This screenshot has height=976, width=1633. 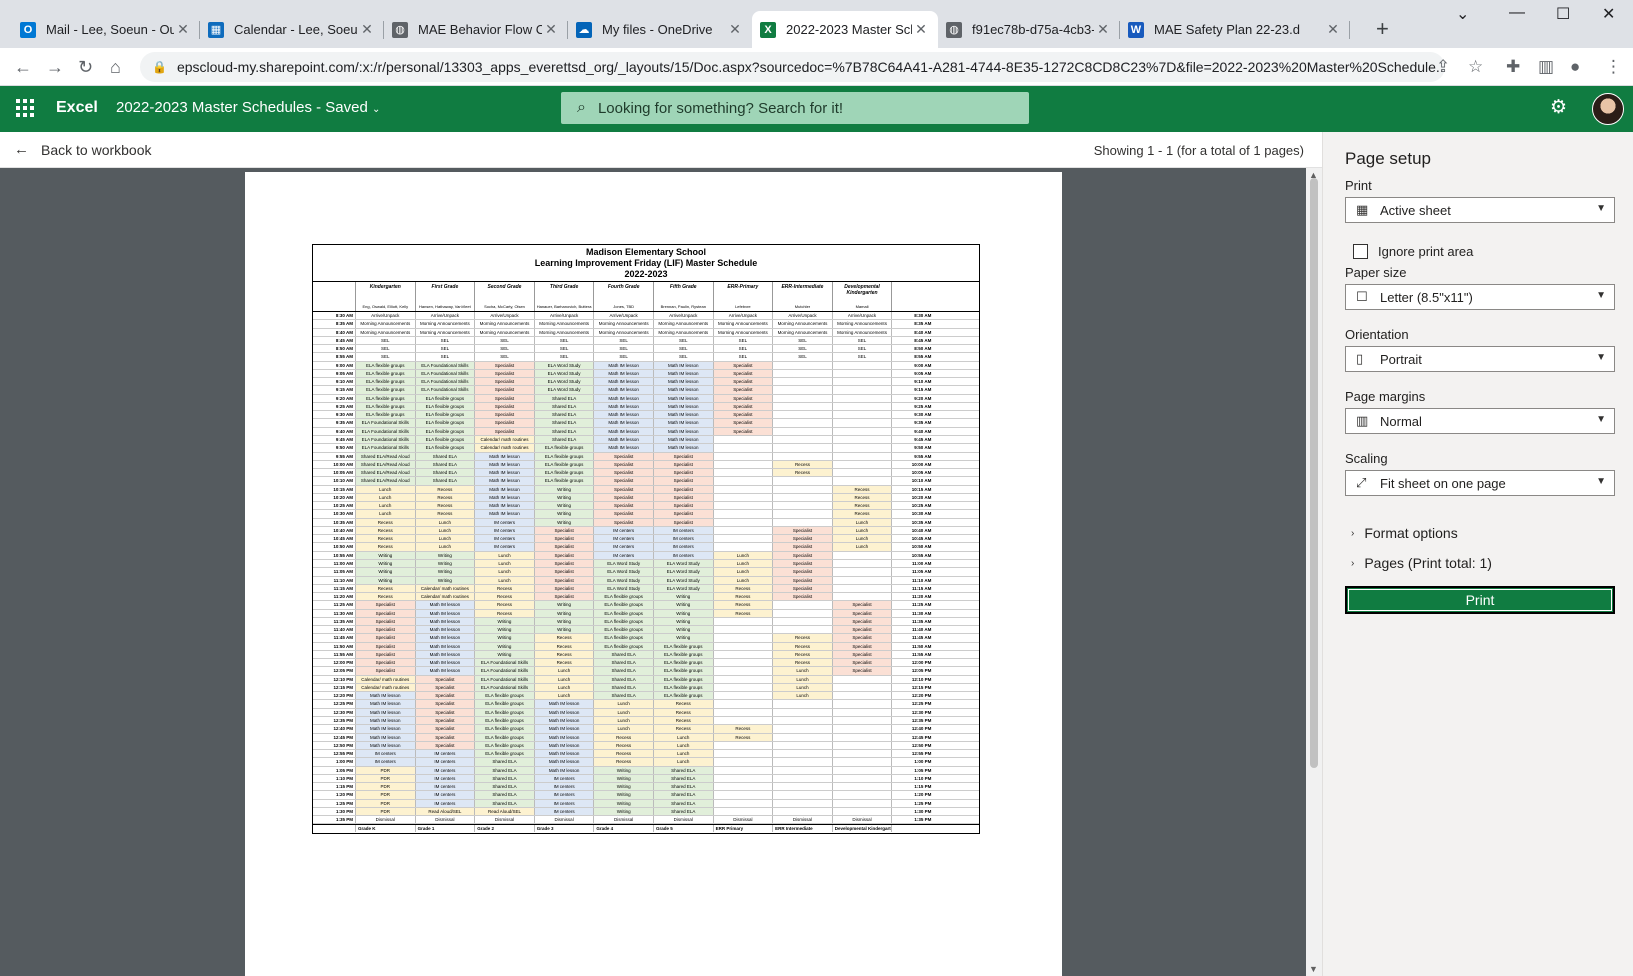 I want to click on time-cell: 11:10 AM, so click(x=334, y=580).